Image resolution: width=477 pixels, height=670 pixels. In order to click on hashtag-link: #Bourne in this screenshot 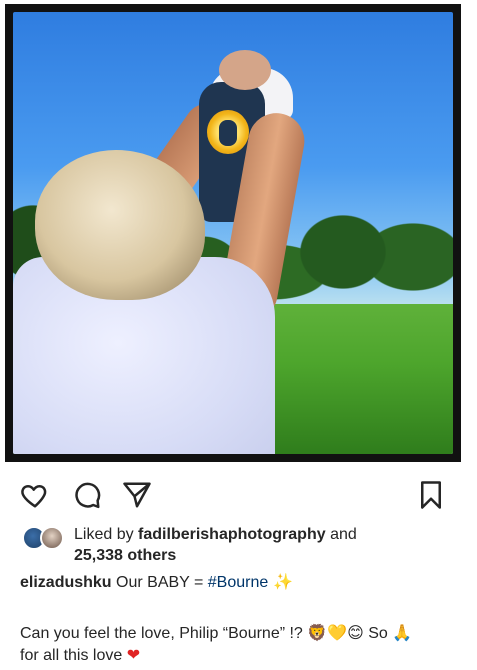, I will do `click(238, 582)`.